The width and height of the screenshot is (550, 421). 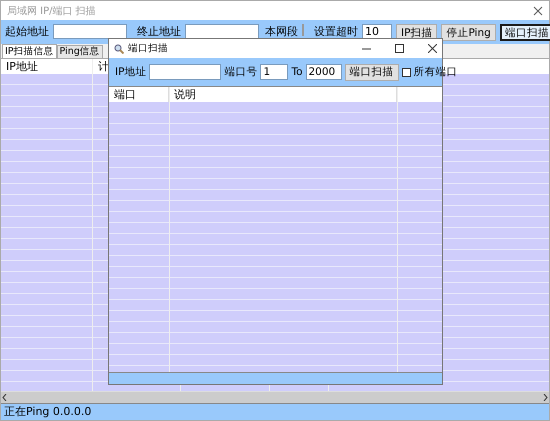 What do you see at coordinates (51, 11) in the screenshot?
I see `window-title: 局域网 IP/端口 扫描` at bounding box center [51, 11].